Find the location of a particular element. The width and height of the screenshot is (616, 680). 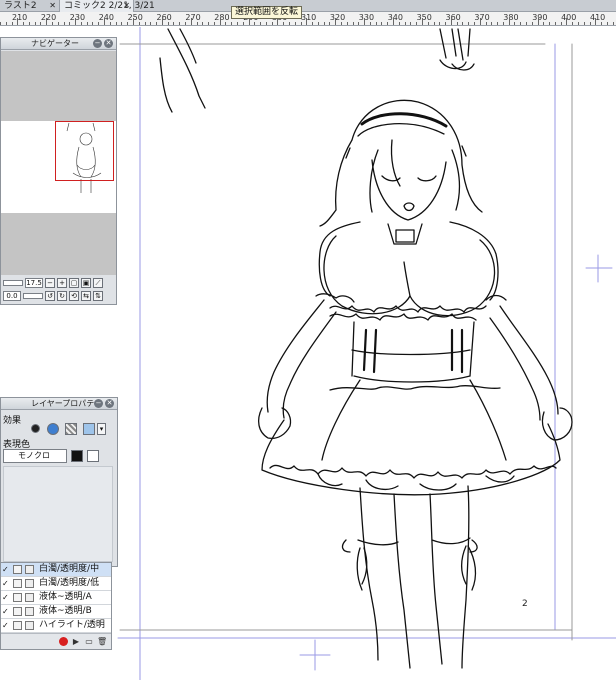

navigator-preview is located at coordinates (58, 163).